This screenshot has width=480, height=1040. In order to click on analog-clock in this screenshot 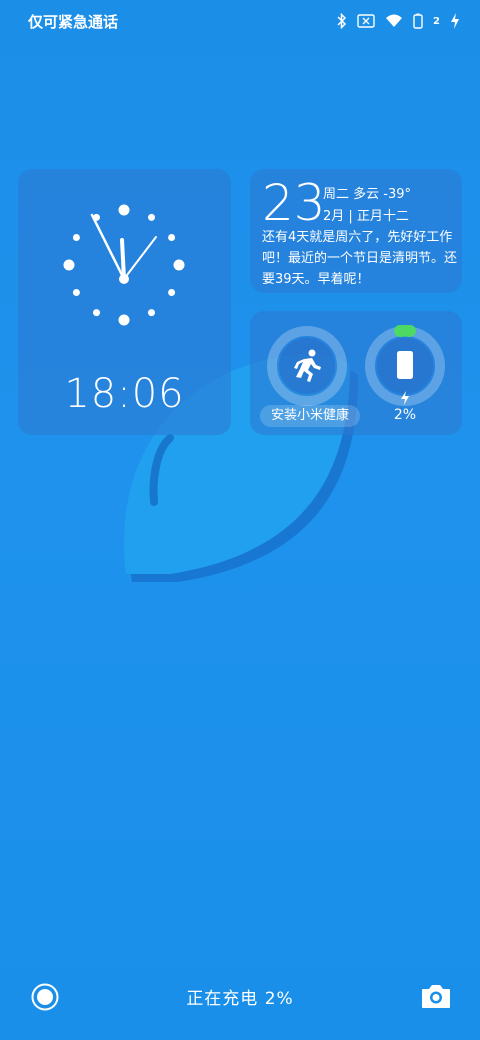, I will do `click(124, 265)`.